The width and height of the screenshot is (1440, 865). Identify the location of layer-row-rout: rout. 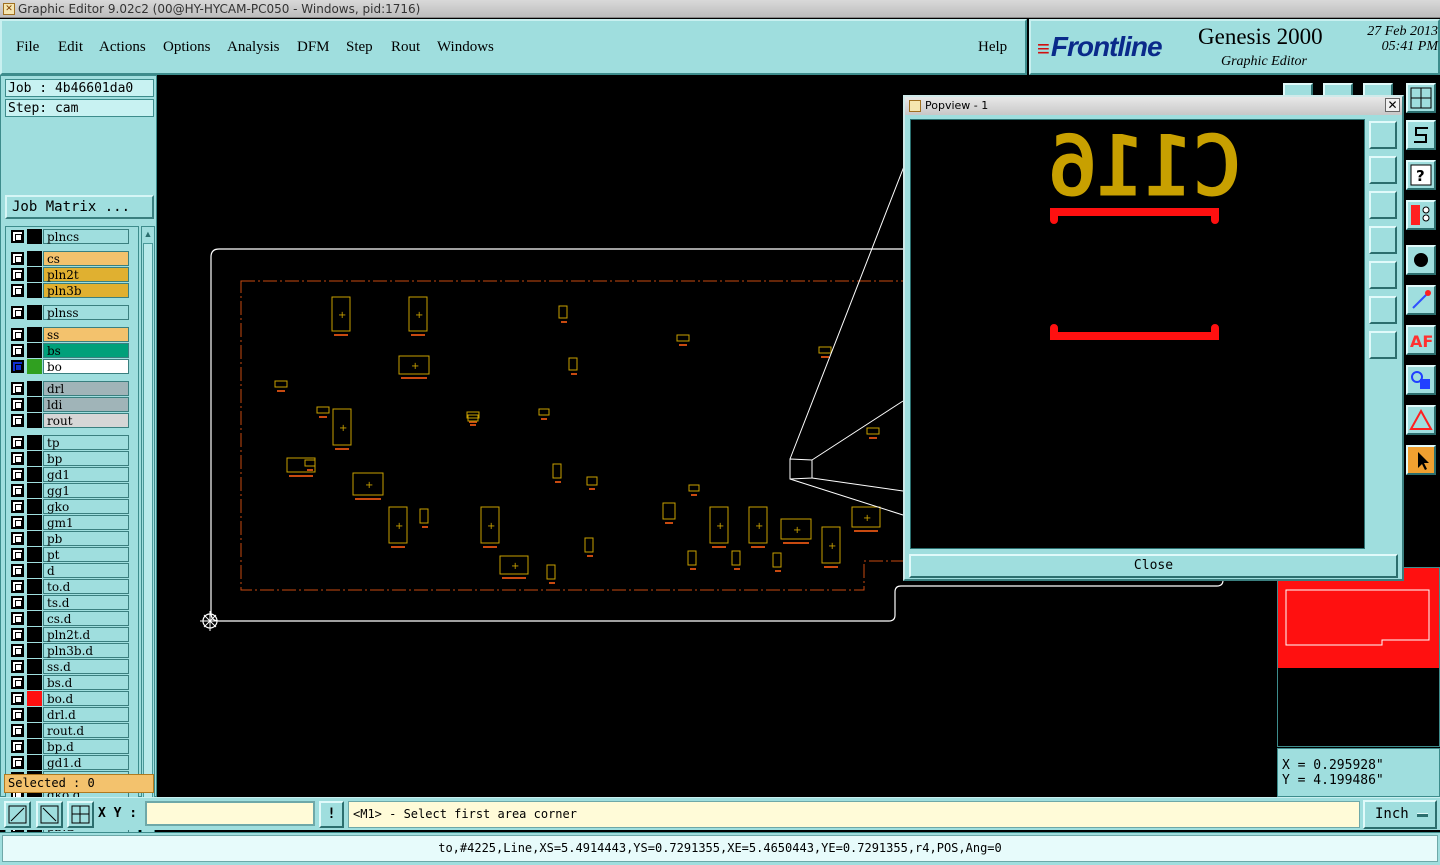
(69, 420).